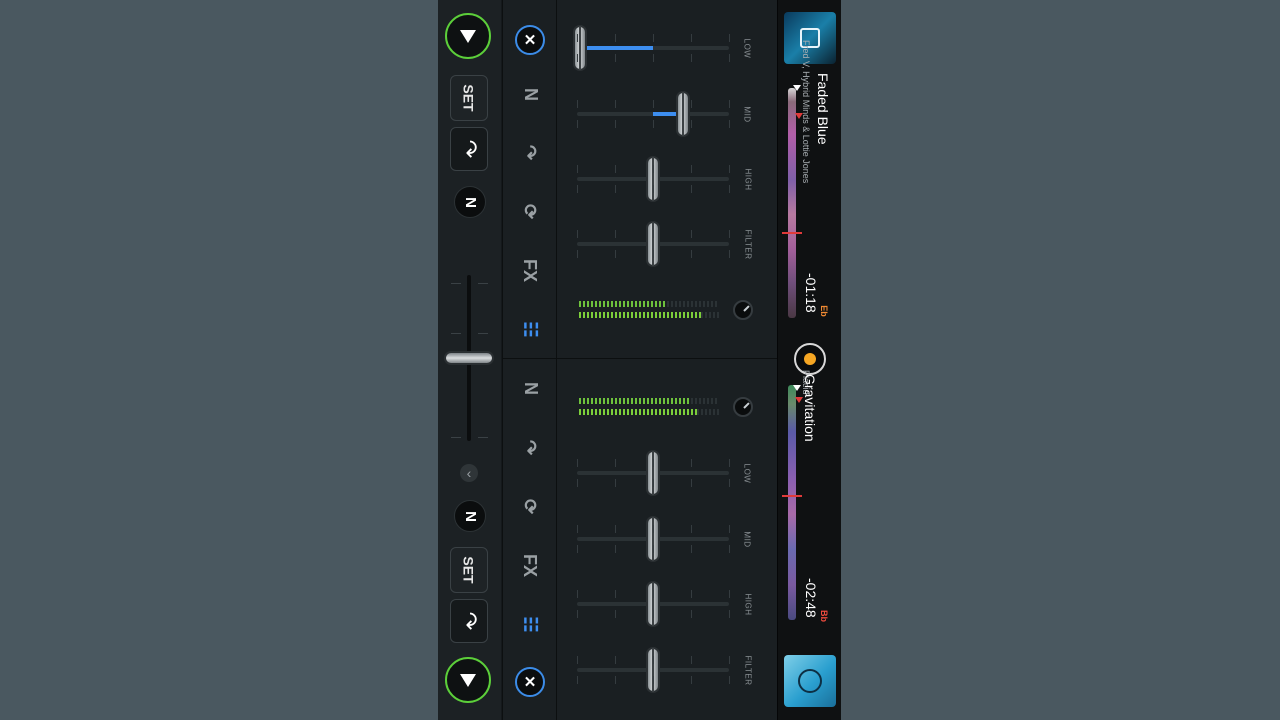  Describe the element at coordinates (811, 293) in the screenshot. I see `time-remaining-deck-a: -01:18` at that location.